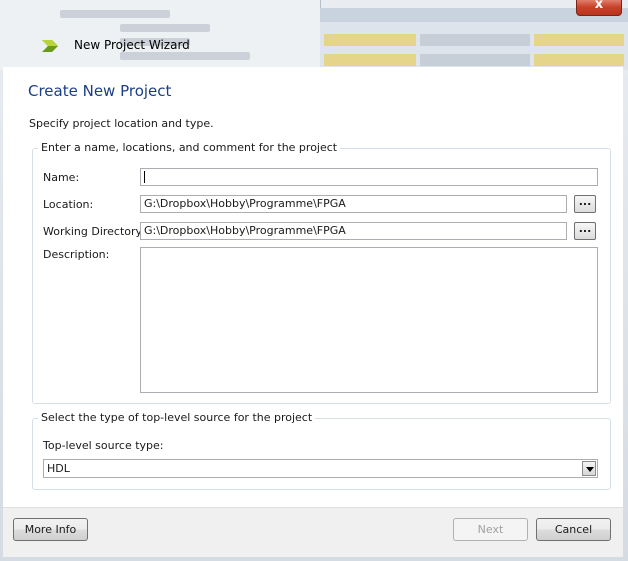  I want to click on page-subtitle: Specify project location and type., so click(121, 123).